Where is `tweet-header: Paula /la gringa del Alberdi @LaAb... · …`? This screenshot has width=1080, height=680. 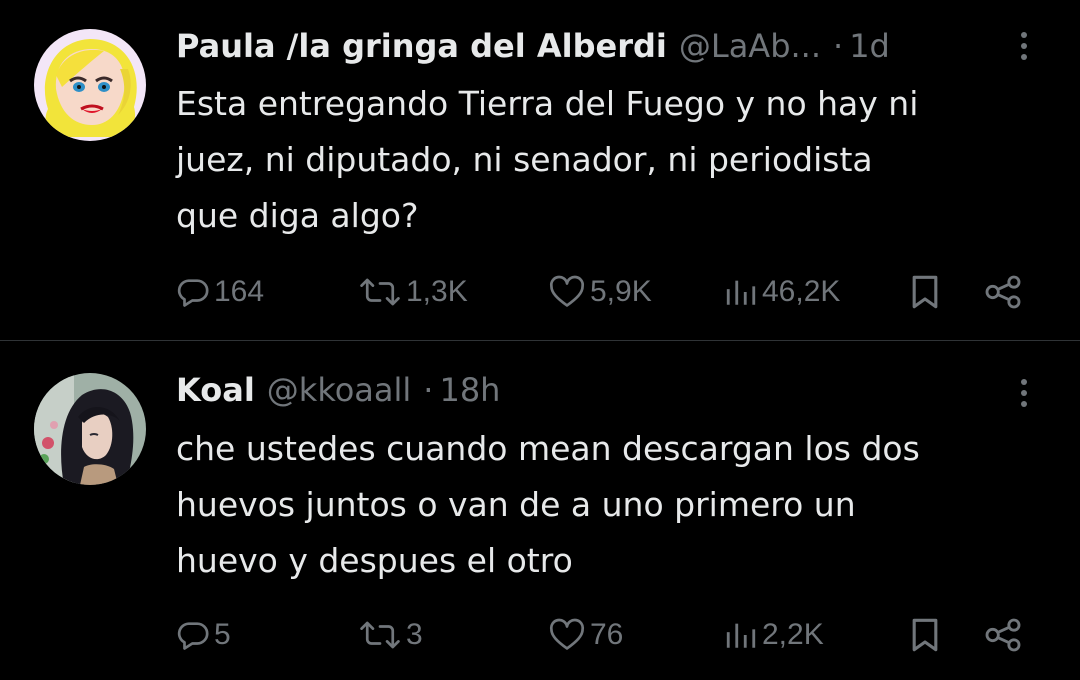 tweet-header: Paula /la gringa del Alberdi @LaAb... · … is located at coordinates (533, 46).